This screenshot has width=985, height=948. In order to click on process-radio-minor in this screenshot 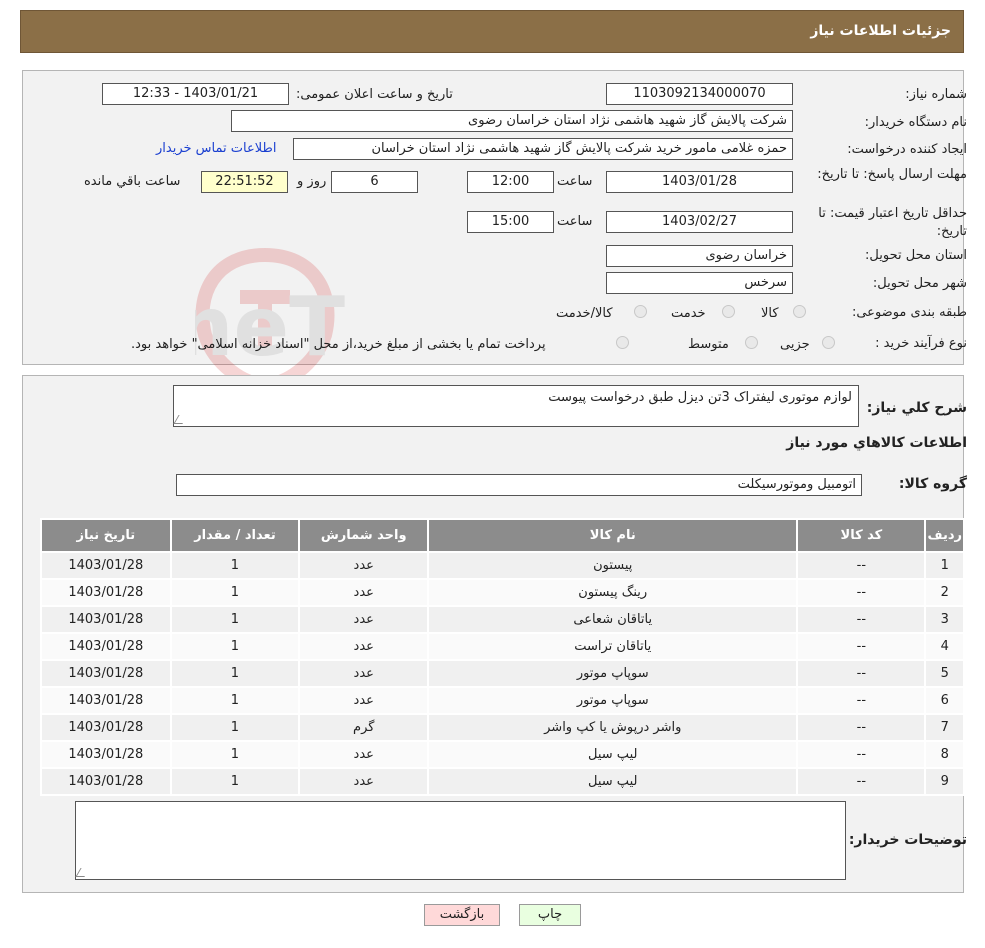, I will do `click(828, 342)`.